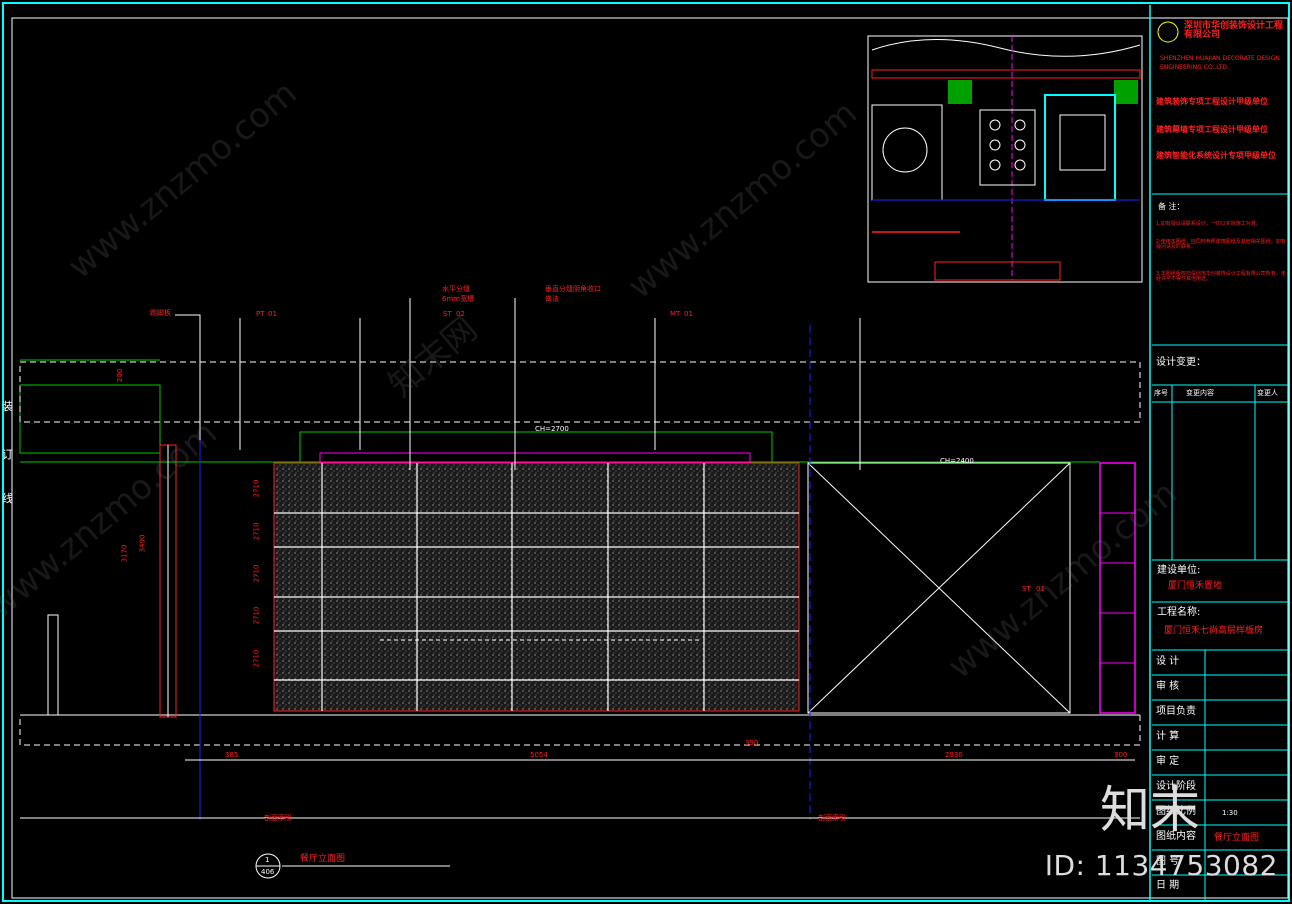  I want to click on ceiling-height-2: CH=2400, so click(957, 461).